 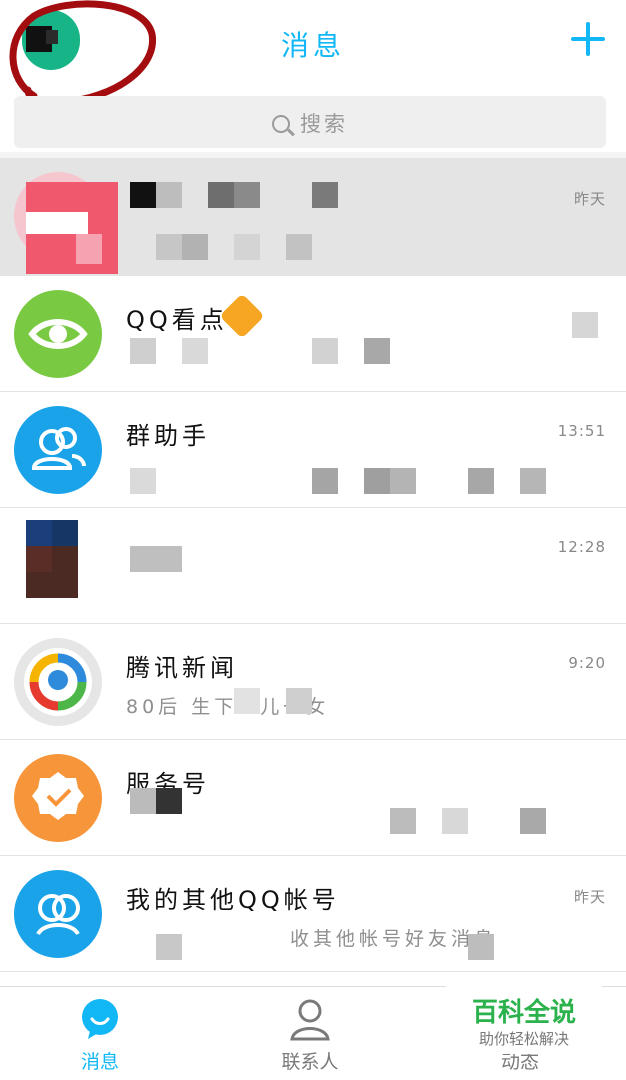 I want to click on tab-label: 联系人, so click(x=310, y=1062).